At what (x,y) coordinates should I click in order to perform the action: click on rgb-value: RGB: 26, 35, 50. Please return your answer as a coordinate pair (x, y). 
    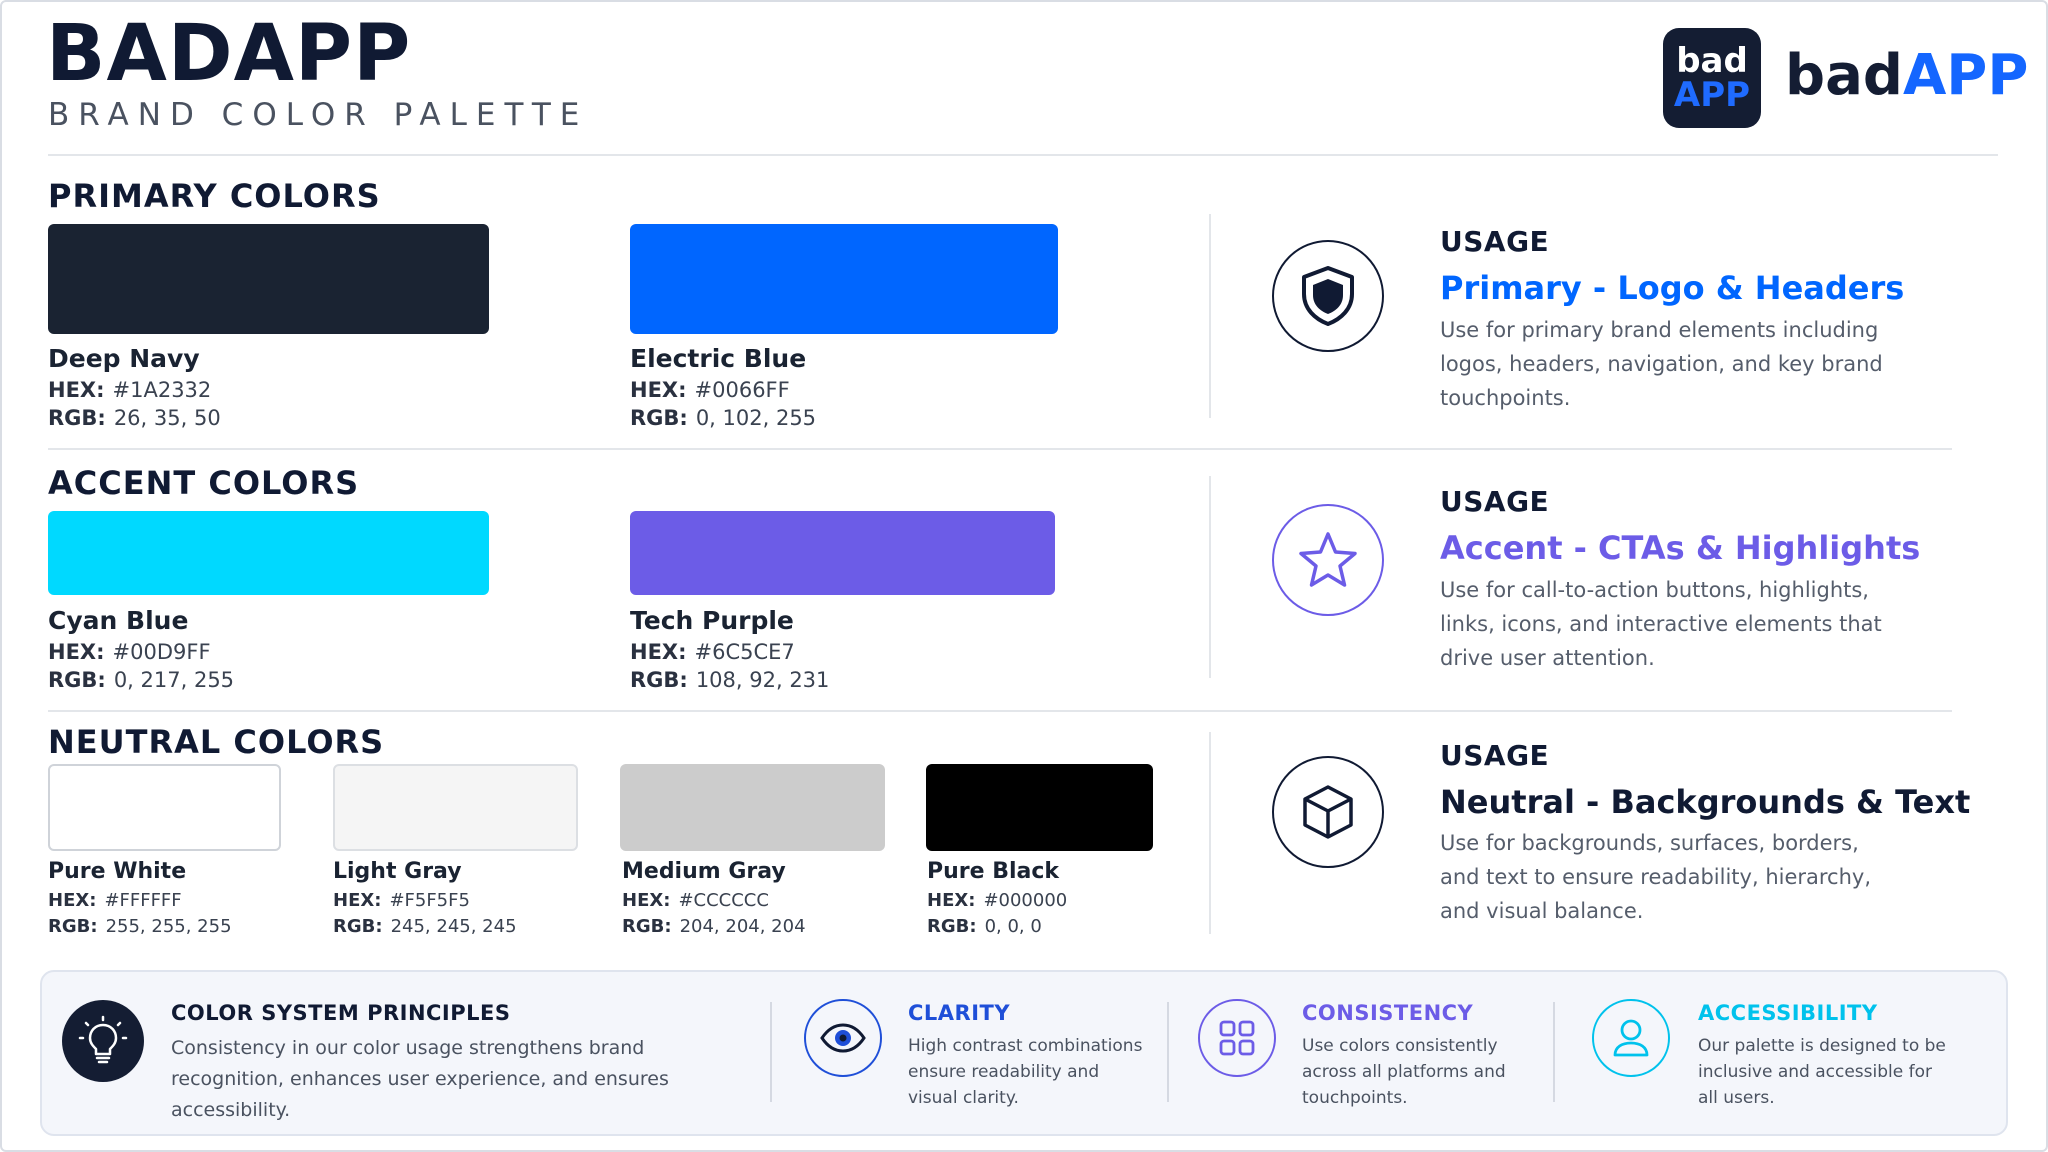
    Looking at the image, I should click on (134, 418).